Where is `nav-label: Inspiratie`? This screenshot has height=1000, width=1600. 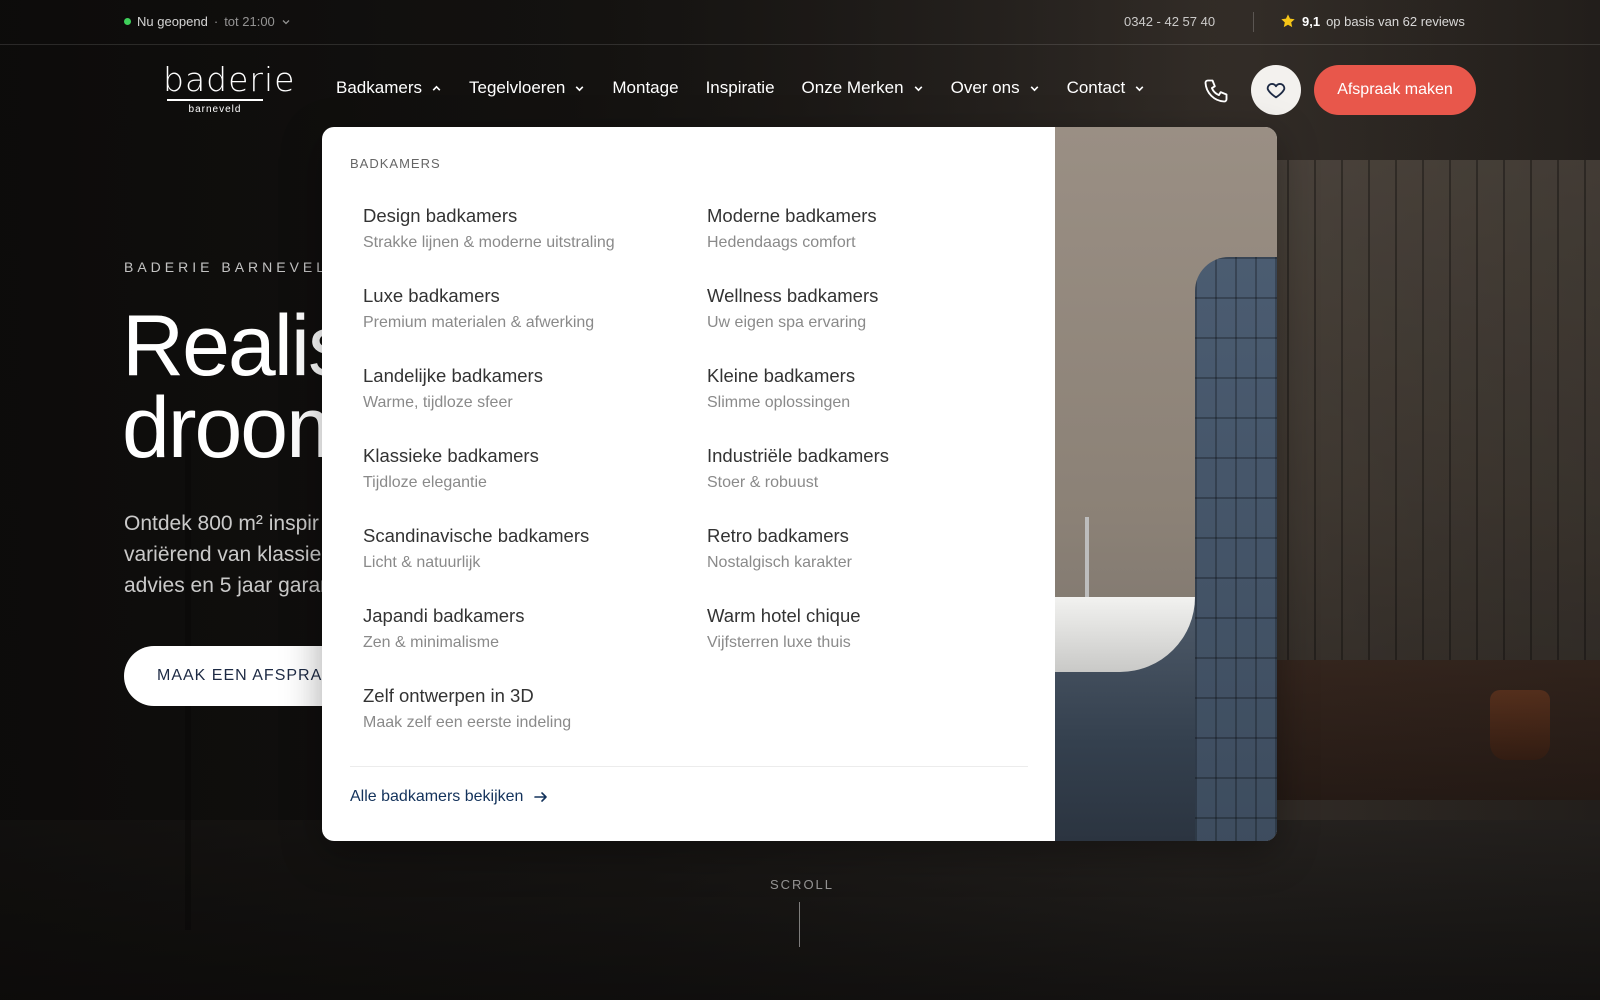
nav-label: Inspiratie is located at coordinates (740, 87).